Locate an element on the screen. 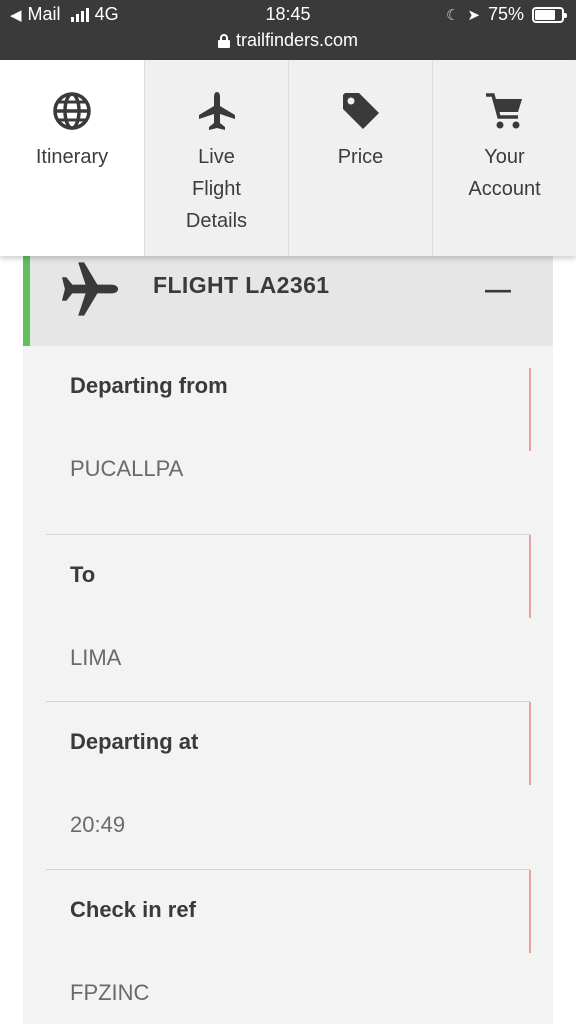  tab-label: Live Flight Details is located at coordinates (216, 189).